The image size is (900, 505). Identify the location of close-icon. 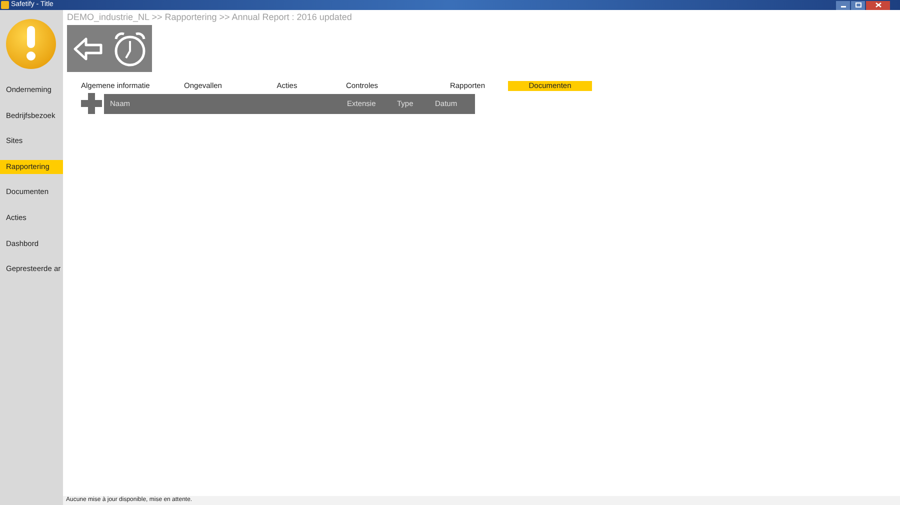
(878, 5).